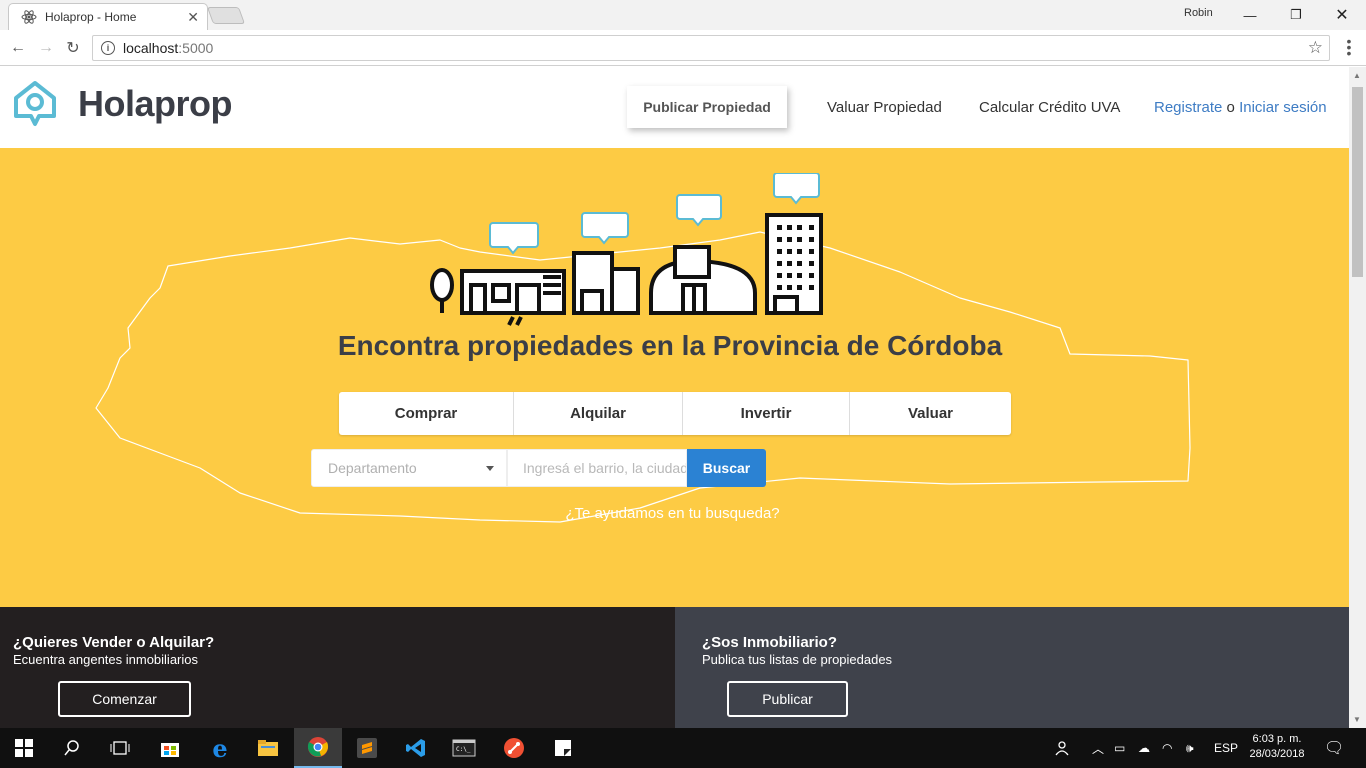 The image size is (1366, 768). What do you see at coordinates (683, 15) in the screenshot?
I see `browser-tab-bar: Holaprop - Home ✕ Robin — ❐ ✕` at bounding box center [683, 15].